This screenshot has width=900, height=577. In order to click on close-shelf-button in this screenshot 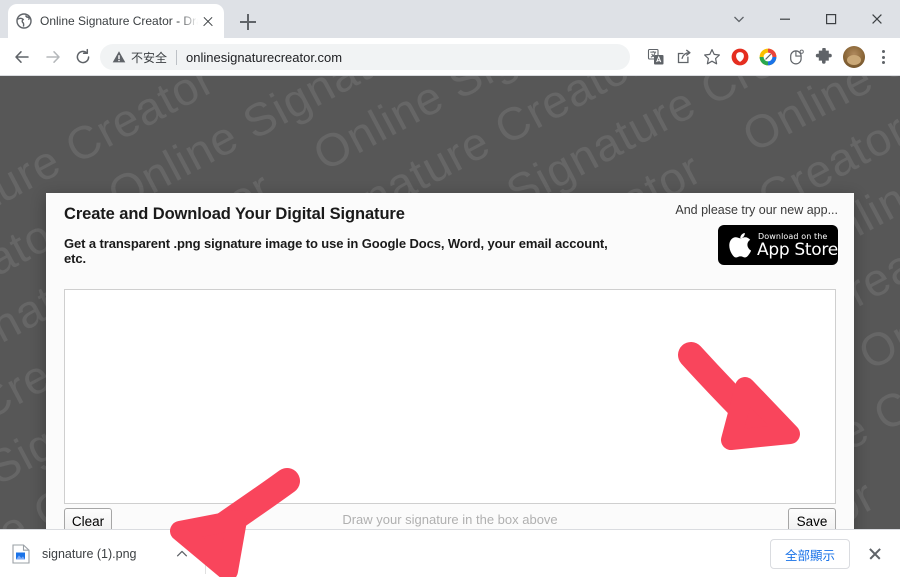, I will do `click(875, 554)`.